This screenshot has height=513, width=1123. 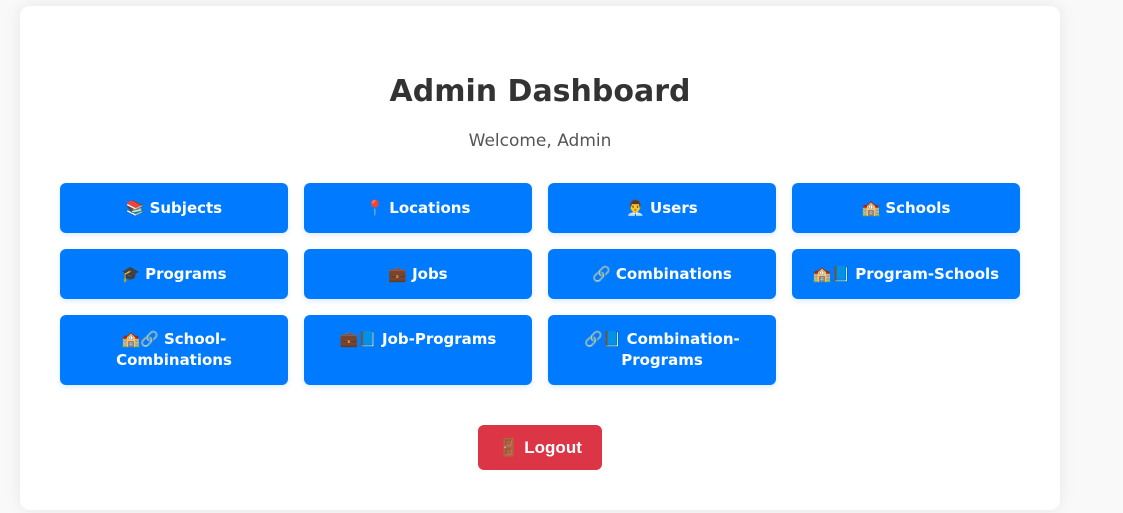 What do you see at coordinates (540, 91) in the screenshot?
I see `page-title: Admin Dashboard` at bounding box center [540, 91].